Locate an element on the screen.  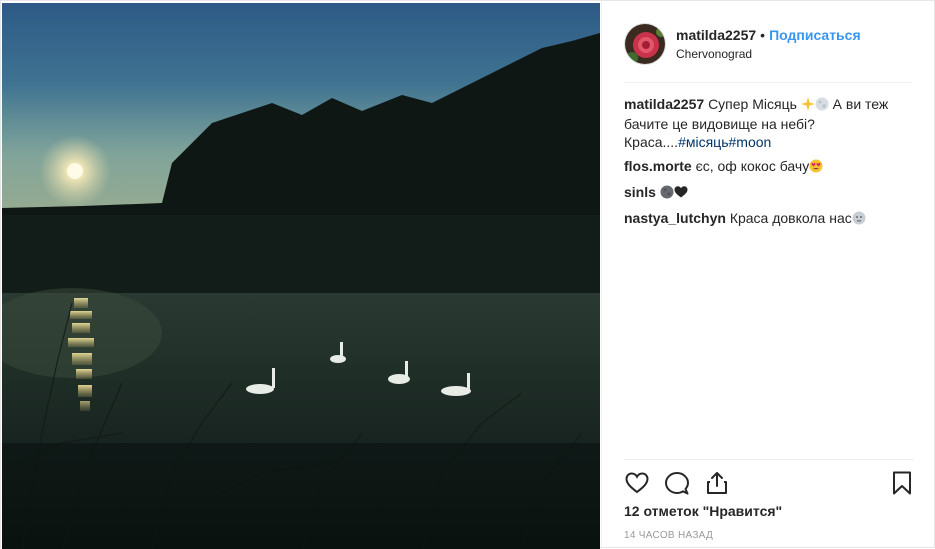
post-location: Chervonograd is located at coordinates (714, 54).